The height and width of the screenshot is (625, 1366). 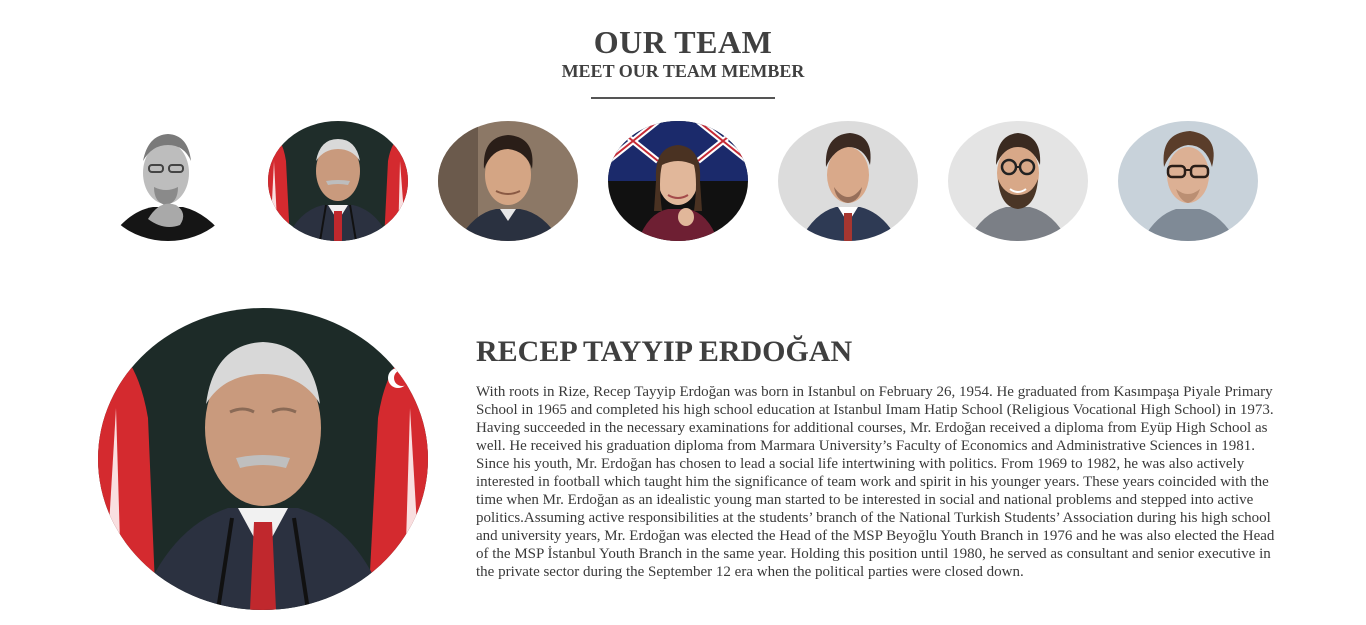 I want to click on section-header: OUR TEAM MEET OUR TEAM MEMBER, so click(x=683, y=61).